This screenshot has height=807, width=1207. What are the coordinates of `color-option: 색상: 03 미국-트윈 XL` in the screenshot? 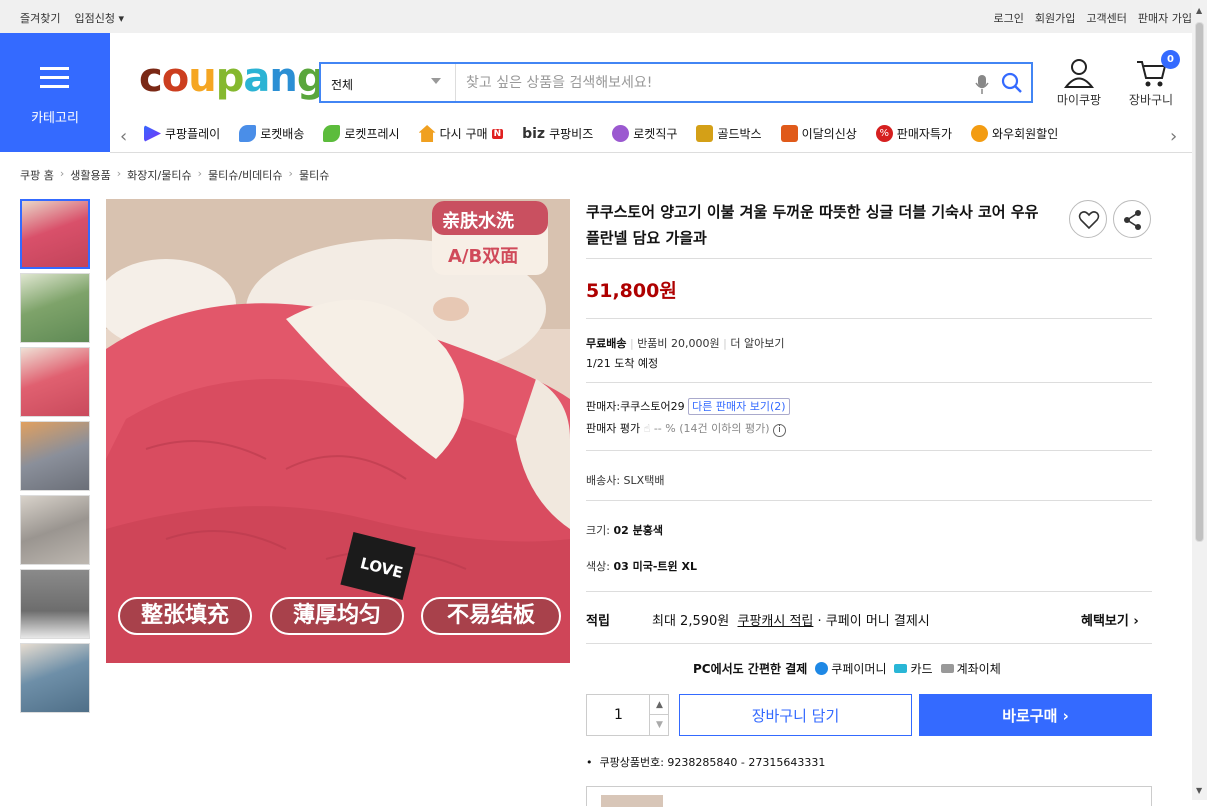 It's located at (641, 566).